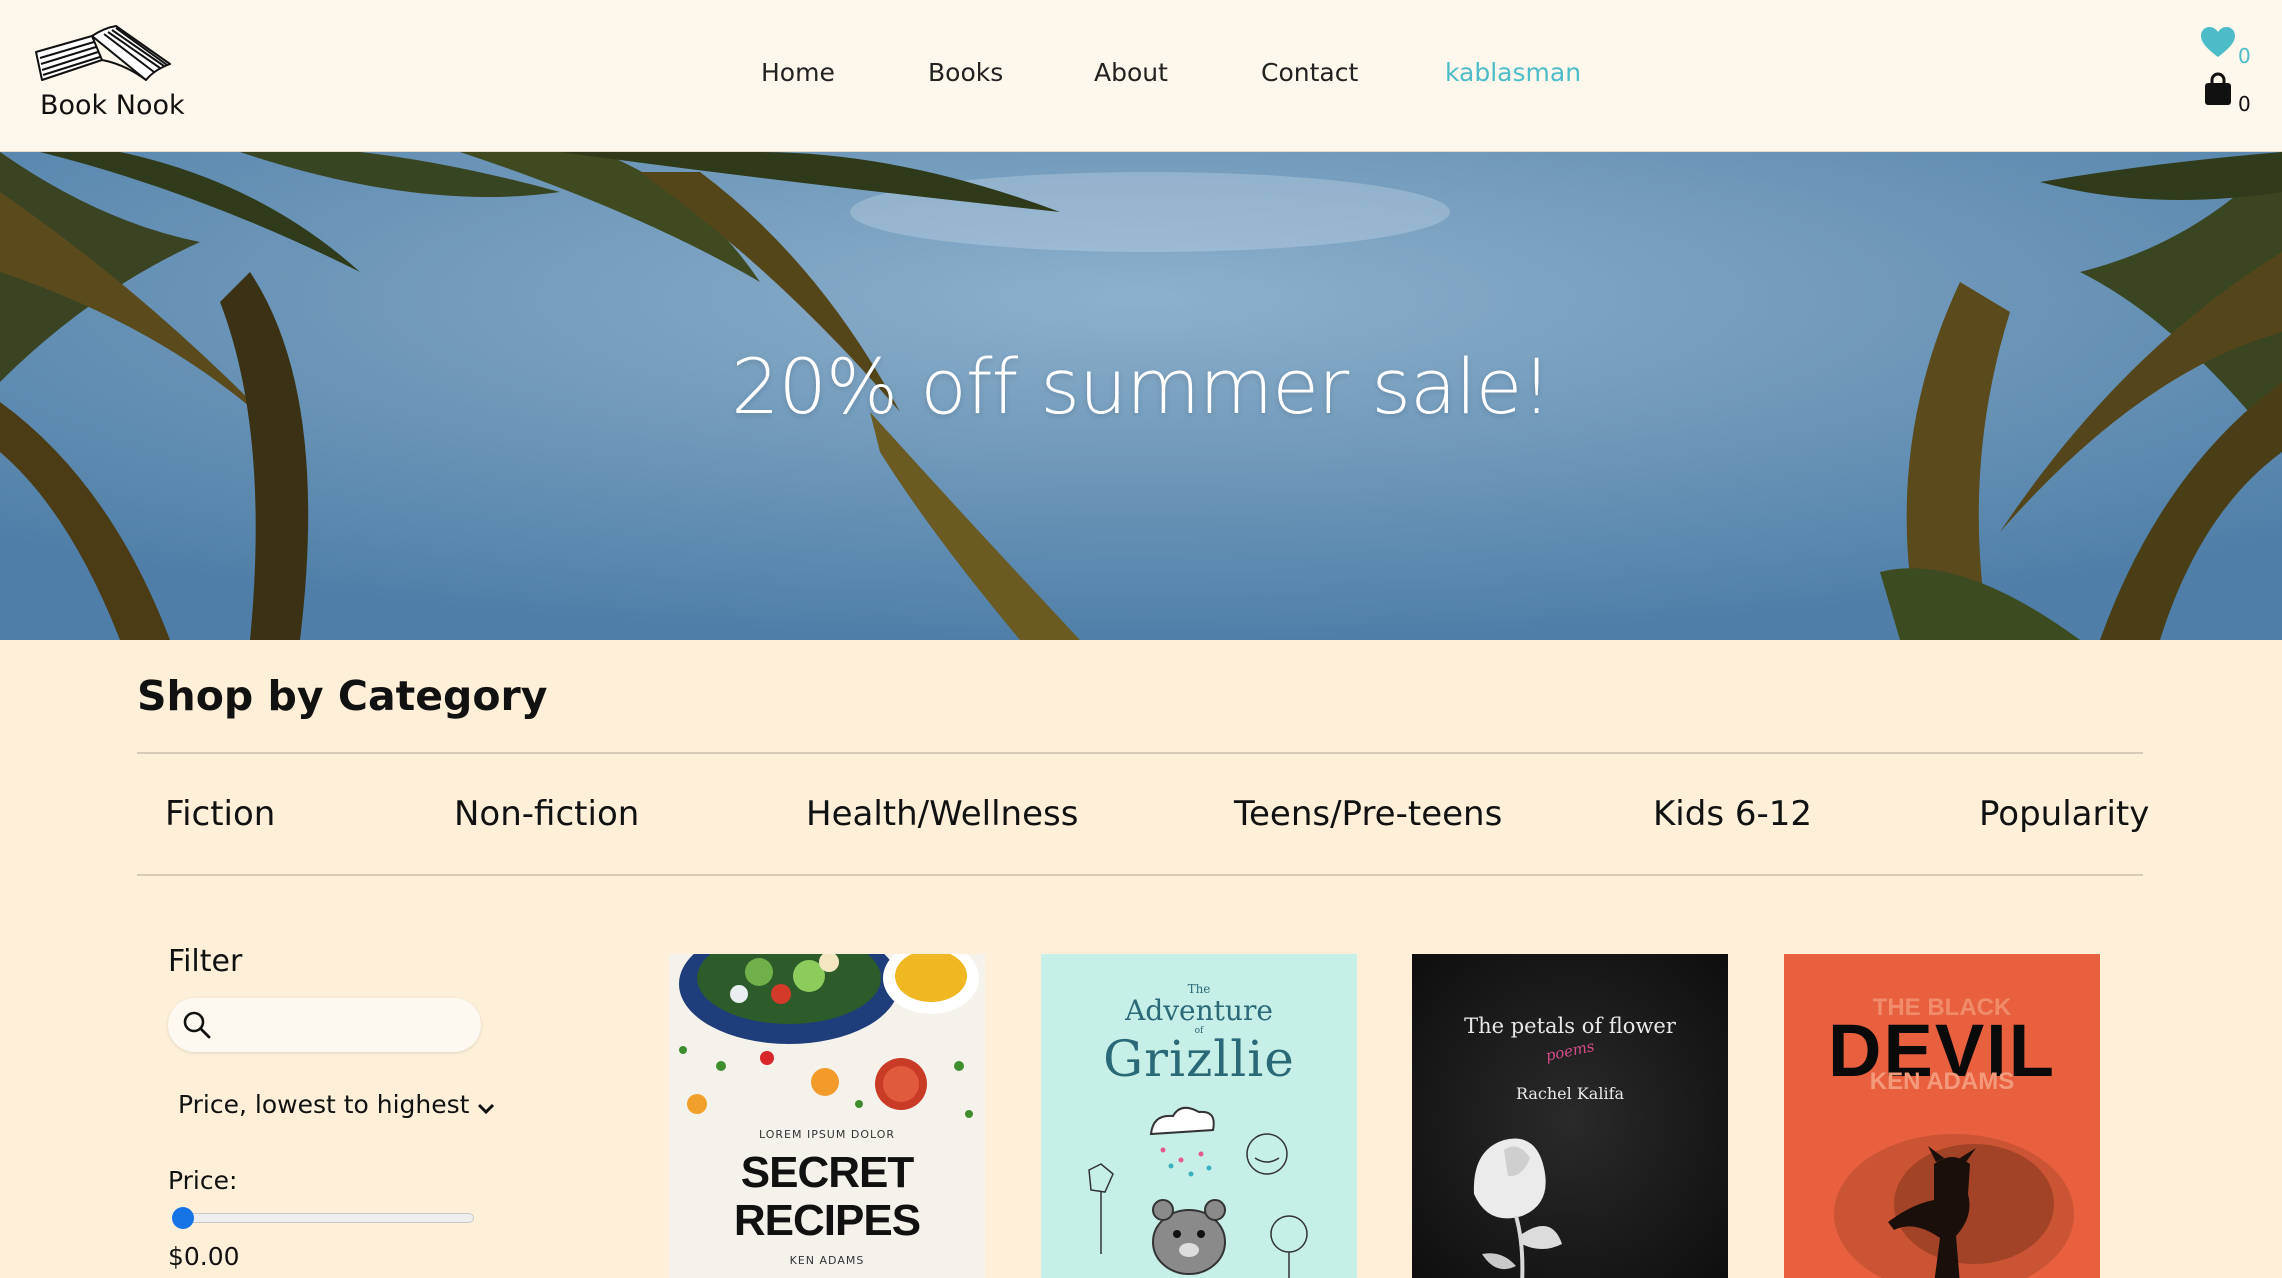  I want to click on nav-home: Home, so click(798, 72).